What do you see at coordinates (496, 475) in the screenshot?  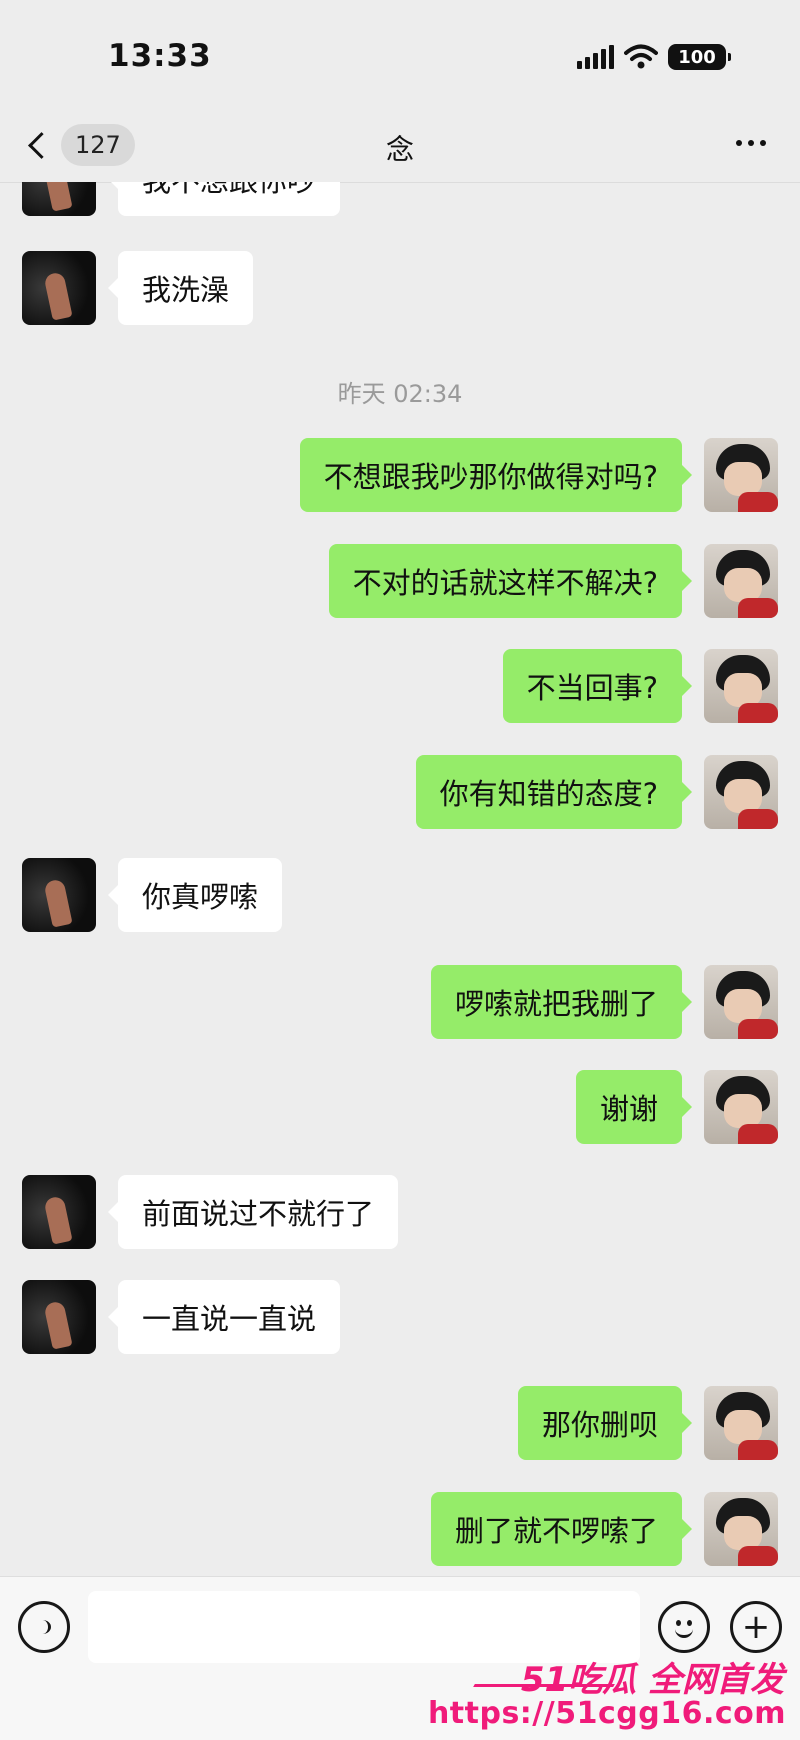 I see `message-bubble: 不想跟我吵那你做得对吗?` at bounding box center [496, 475].